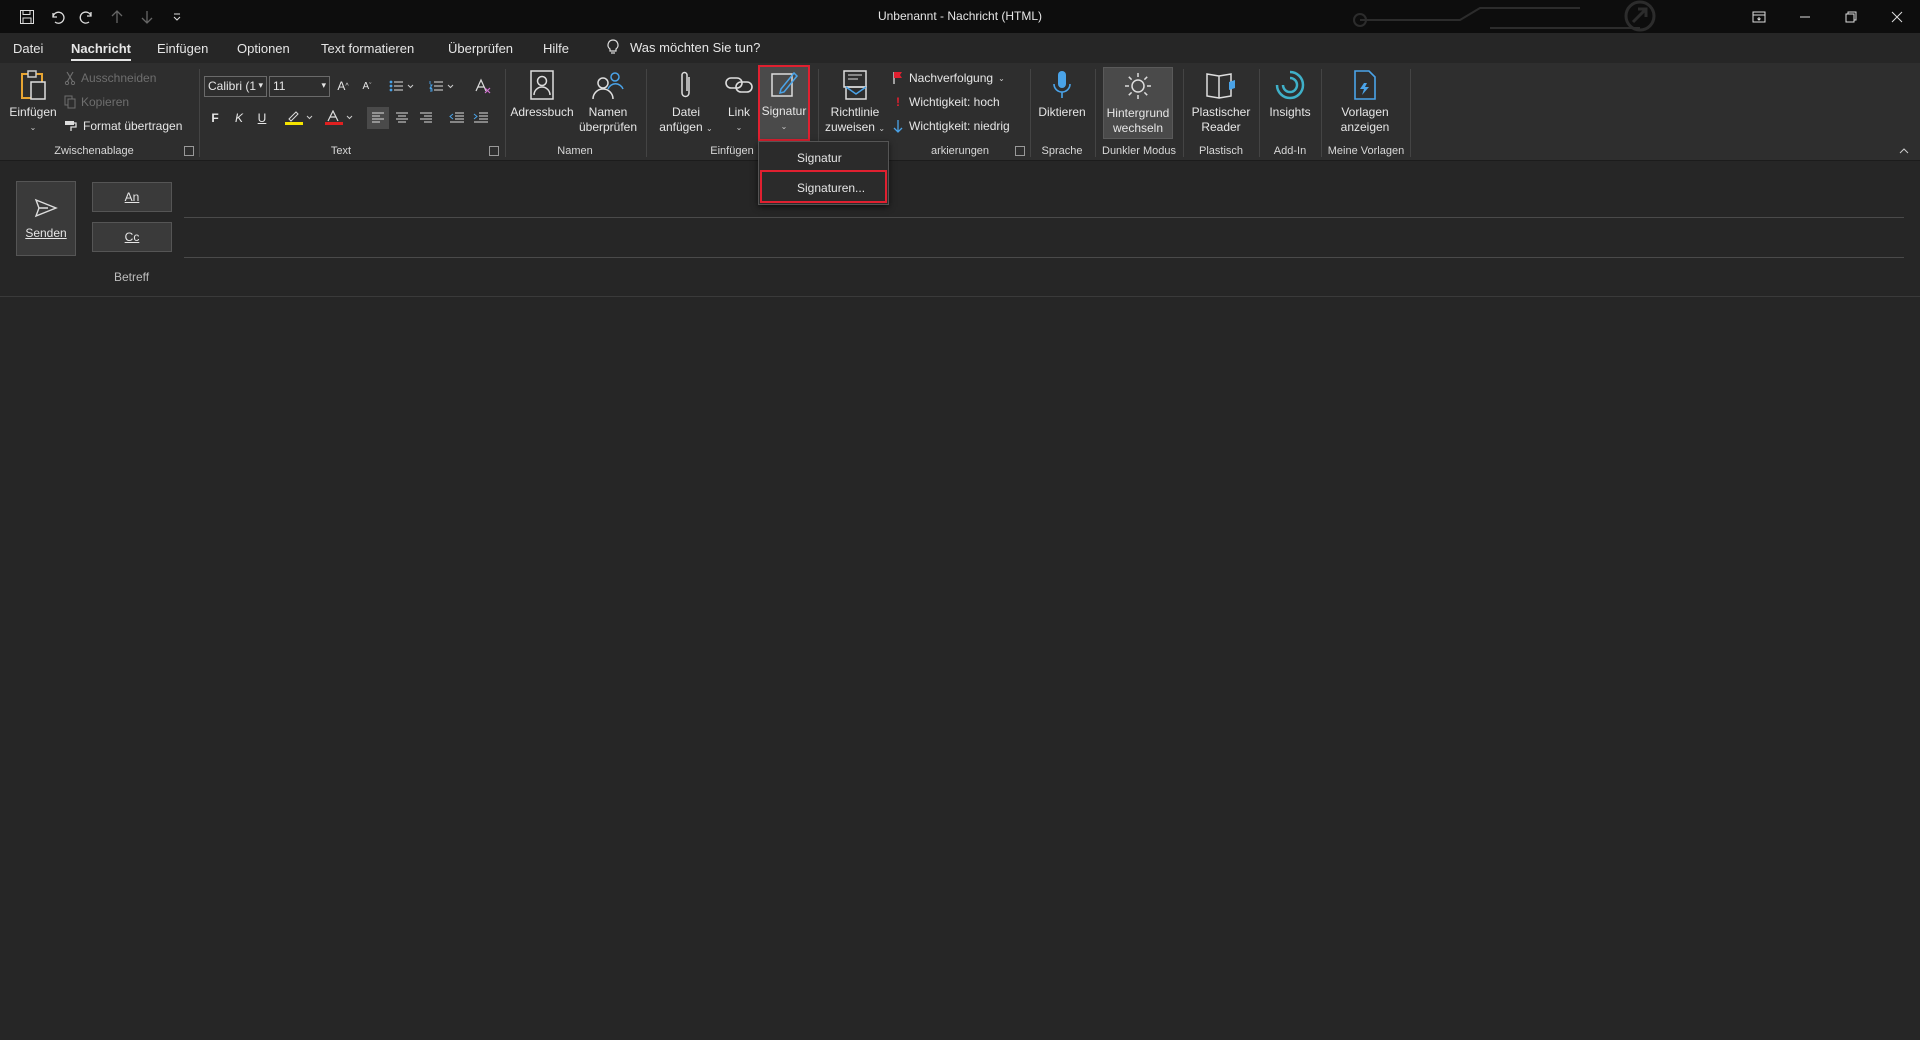  What do you see at coordinates (1221, 151) in the screenshot?
I see `immersive-group-label: Plastisch` at bounding box center [1221, 151].